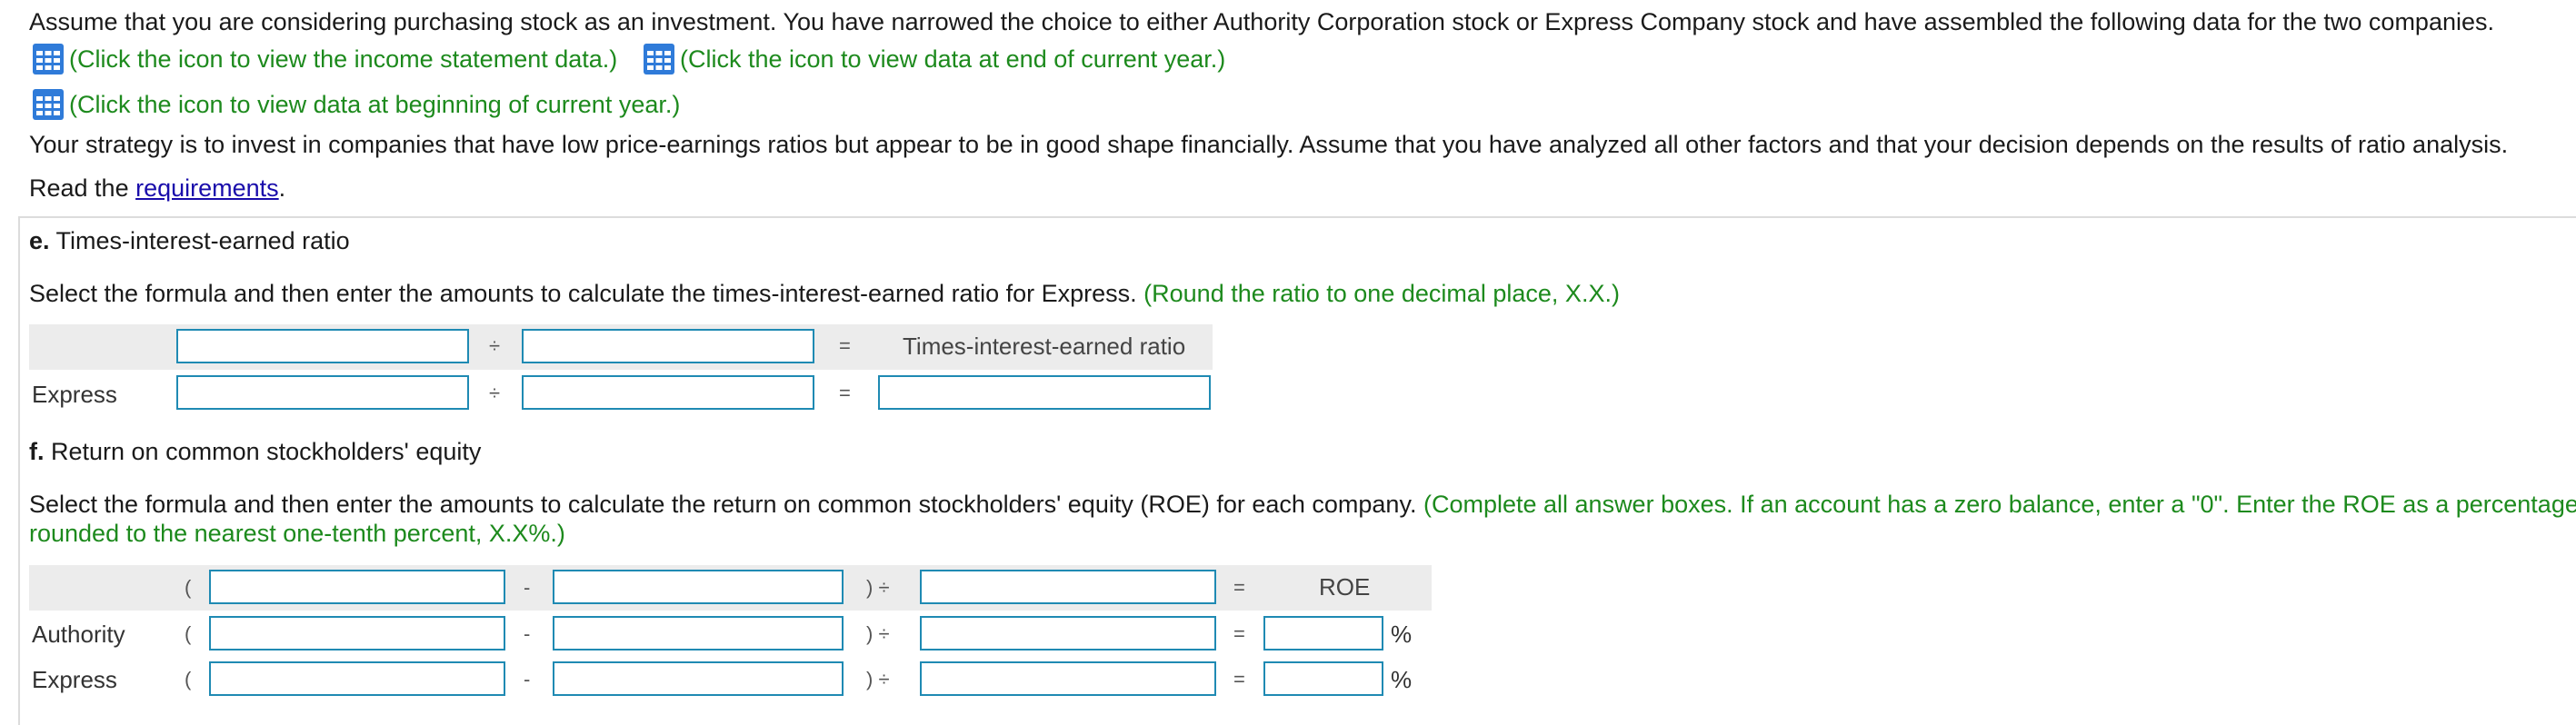 The height and width of the screenshot is (725, 2576). What do you see at coordinates (1297, 217) in the screenshot?
I see `section-divider` at bounding box center [1297, 217].